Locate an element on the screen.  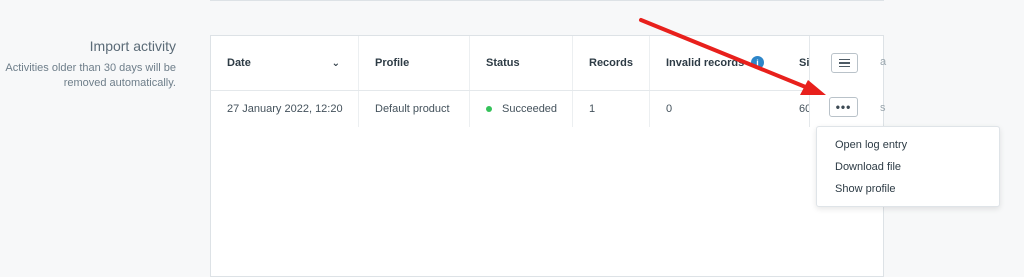
annotation-arrow is located at coordinates (732, 56).